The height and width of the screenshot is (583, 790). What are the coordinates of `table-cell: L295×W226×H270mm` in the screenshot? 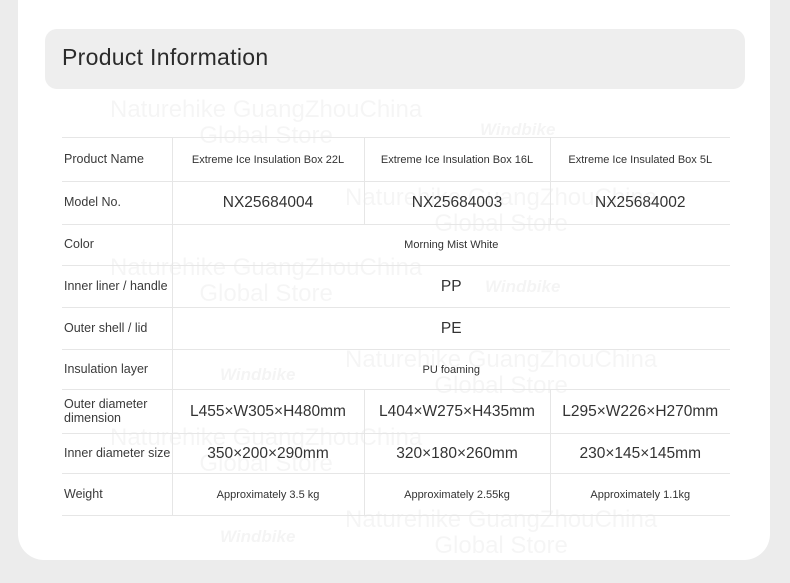 It's located at (639, 411).